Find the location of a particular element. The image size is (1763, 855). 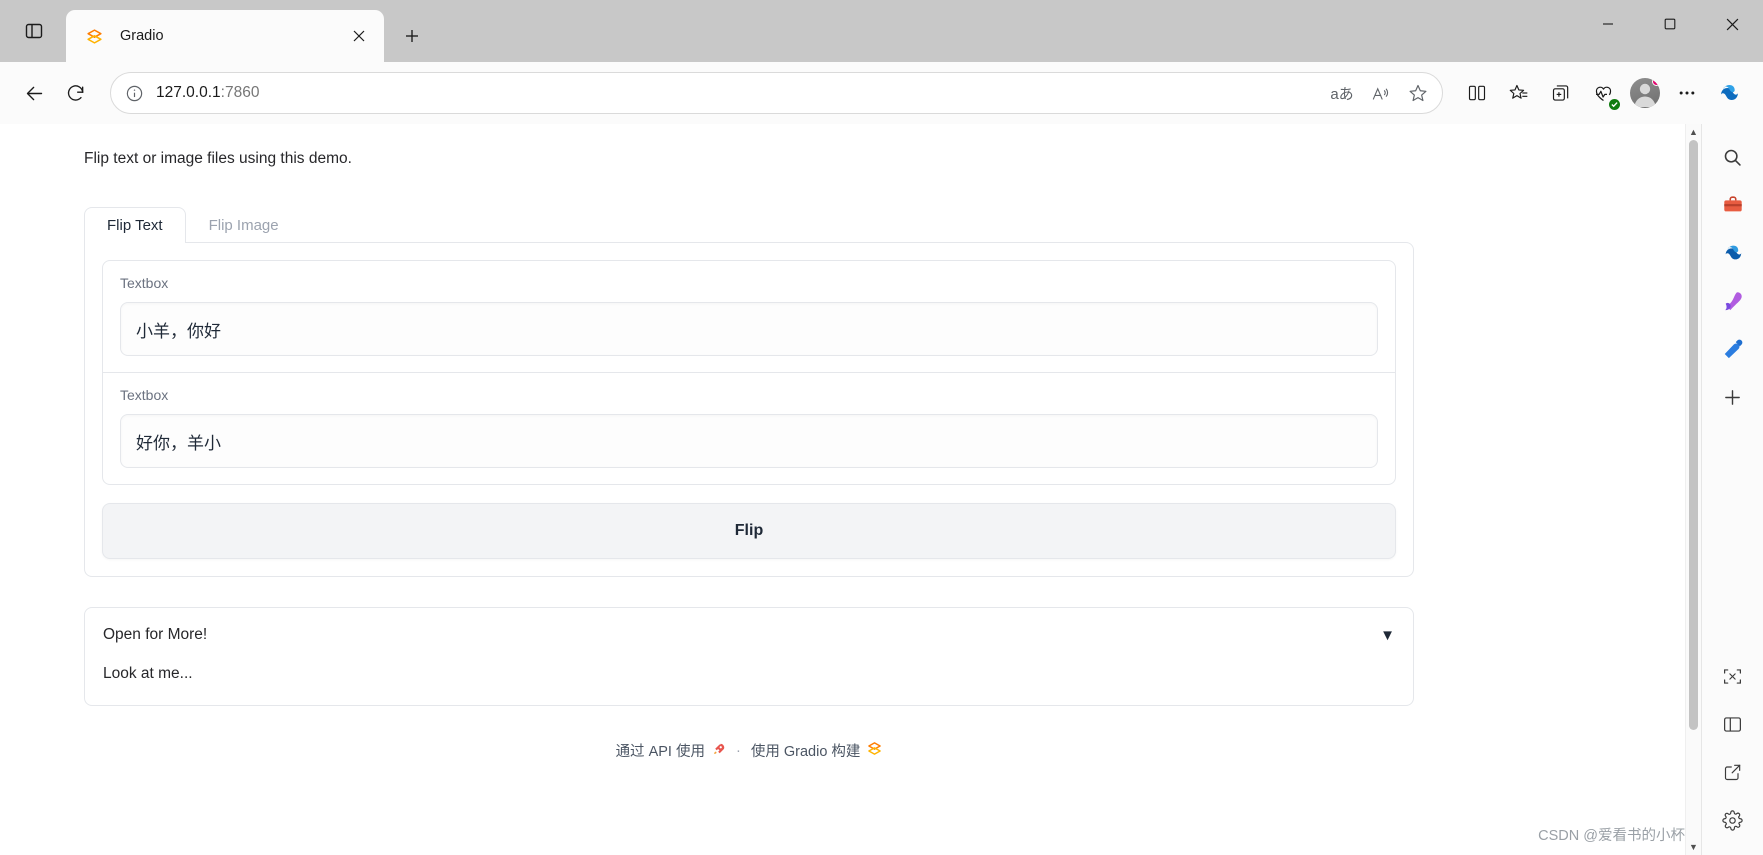

profile-avatar-icon is located at coordinates (1645, 93).